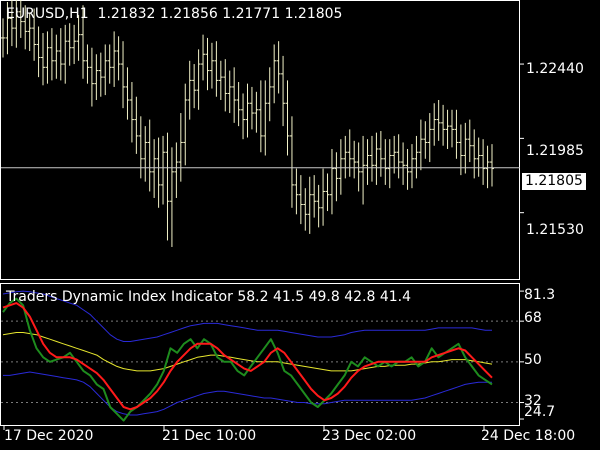  Describe the element at coordinates (528, 436) in the screenshot. I see `time-axis-label: 24 Dec 18:00` at that location.